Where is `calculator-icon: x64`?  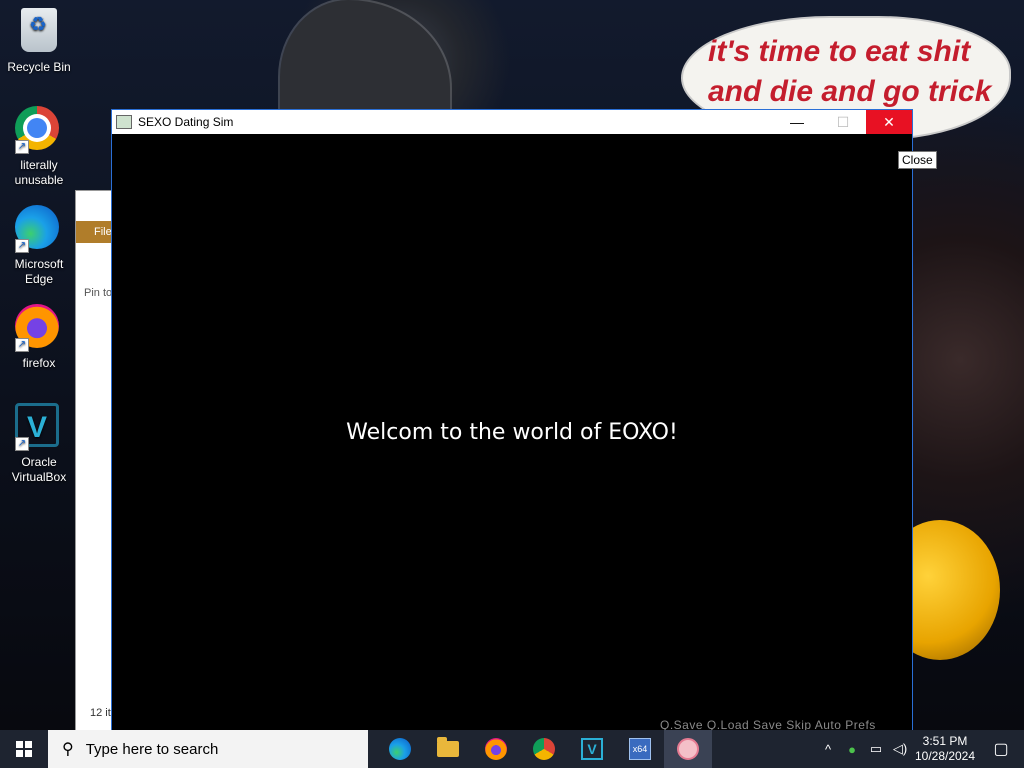 calculator-icon: x64 is located at coordinates (640, 749).